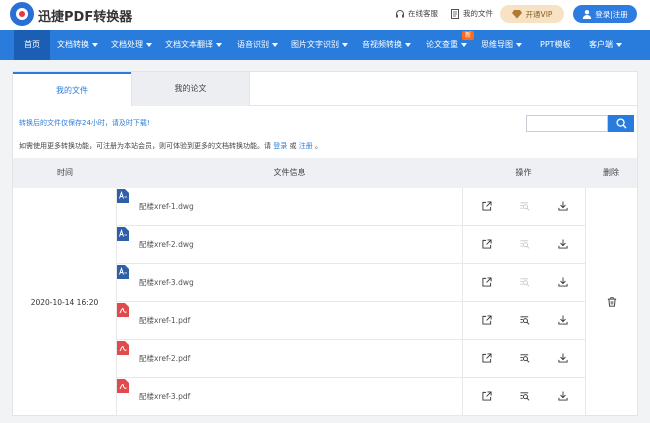 This screenshot has width=650, height=423. Describe the element at coordinates (325, 173) in the screenshot. I see `table-header: 时间 文件信息 操作 删除` at that location.